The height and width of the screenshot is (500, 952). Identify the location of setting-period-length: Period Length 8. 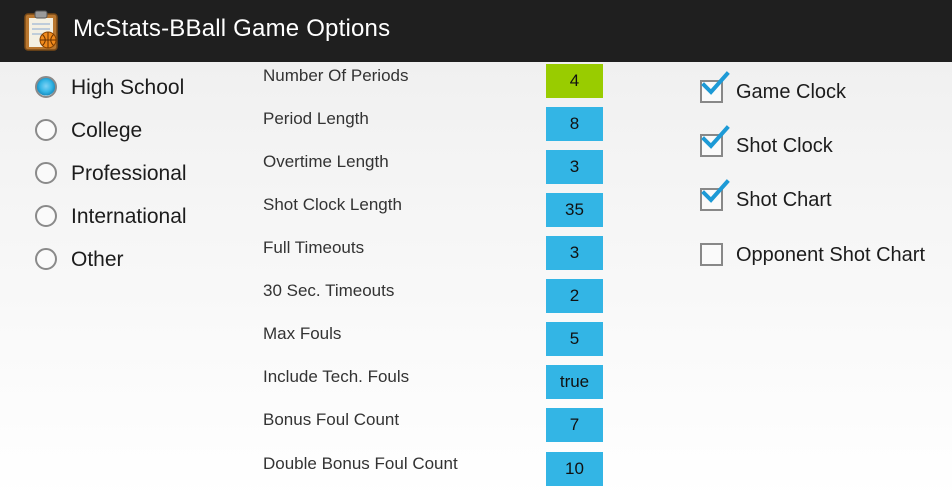
(433, 123).